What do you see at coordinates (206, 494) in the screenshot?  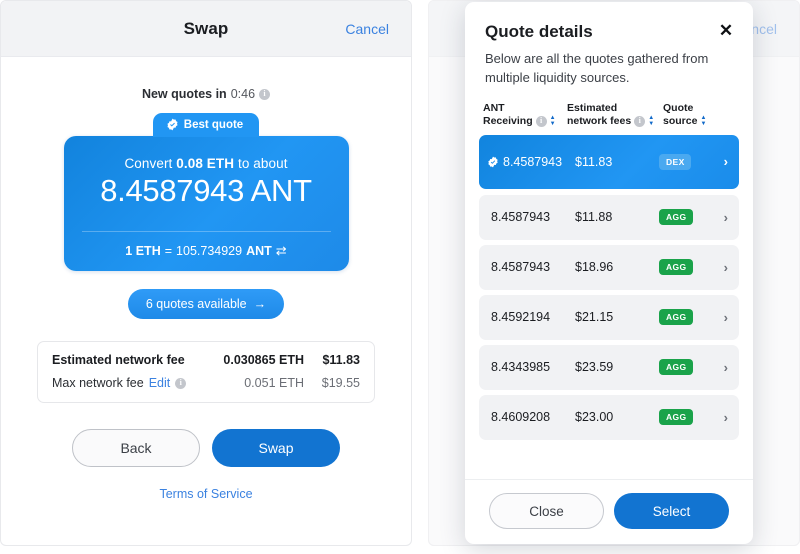 I see `terms-of-service-link: Terms of Service` at bounding box center [206, 494].